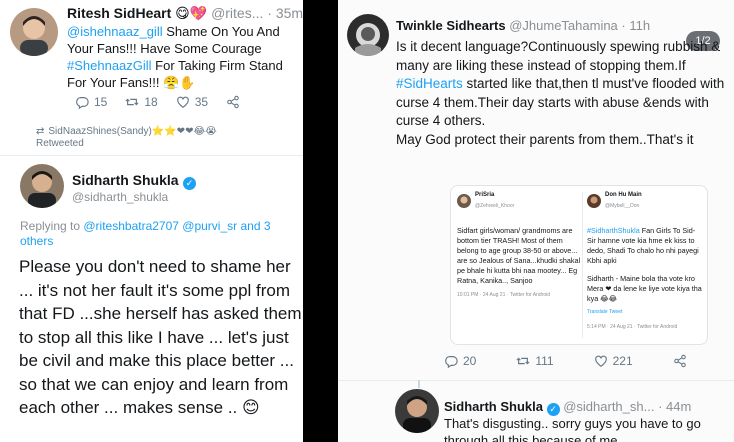 Image resolution: width=734 pixels, height=442 pixels. I want to click on tweet4-time: · 44m, so click(674, 406).